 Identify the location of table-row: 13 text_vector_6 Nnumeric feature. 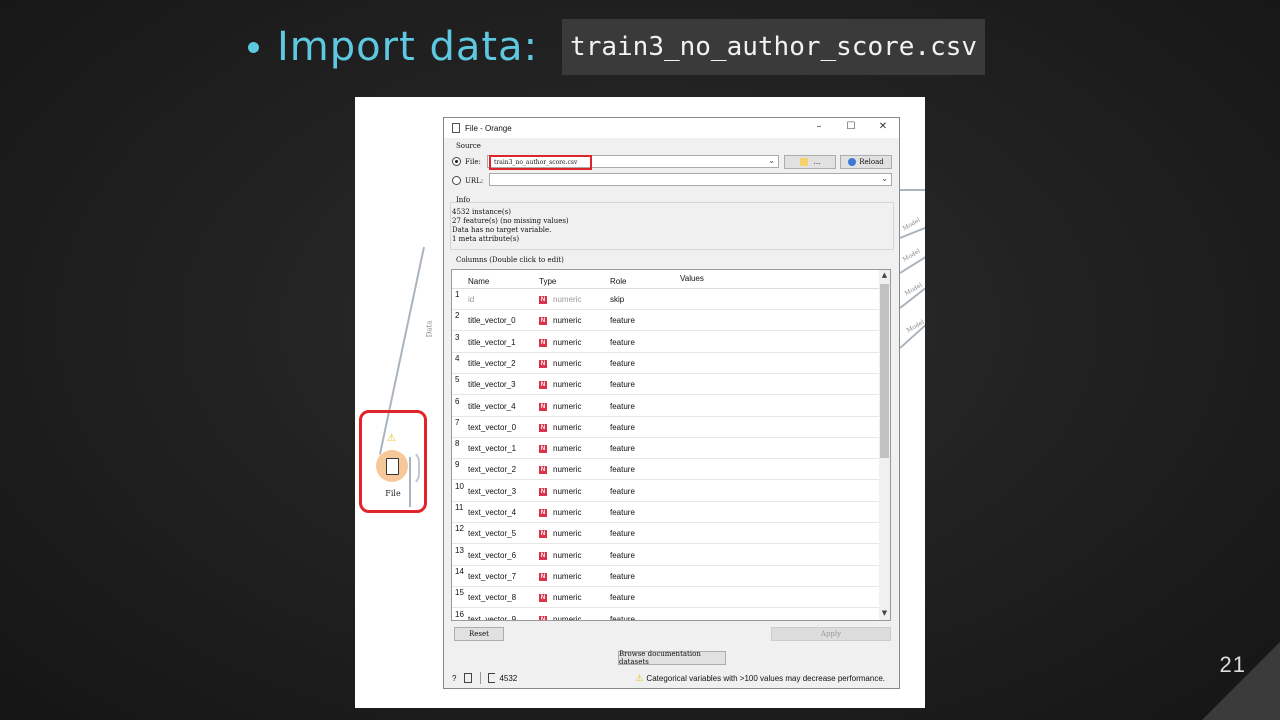
(666, 555).